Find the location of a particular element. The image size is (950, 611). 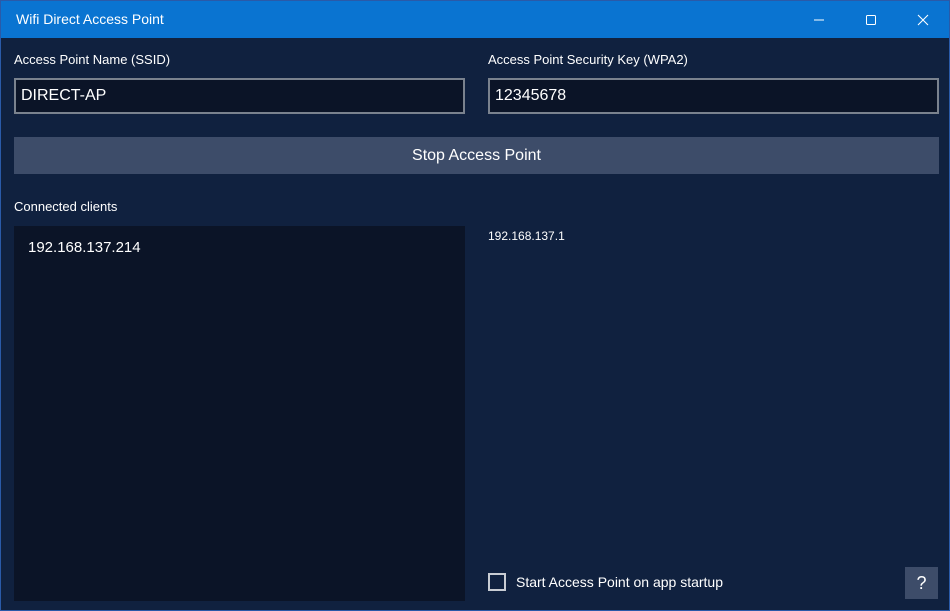

list-item: 192.168.137.214 is located at coordinates (84, 247).